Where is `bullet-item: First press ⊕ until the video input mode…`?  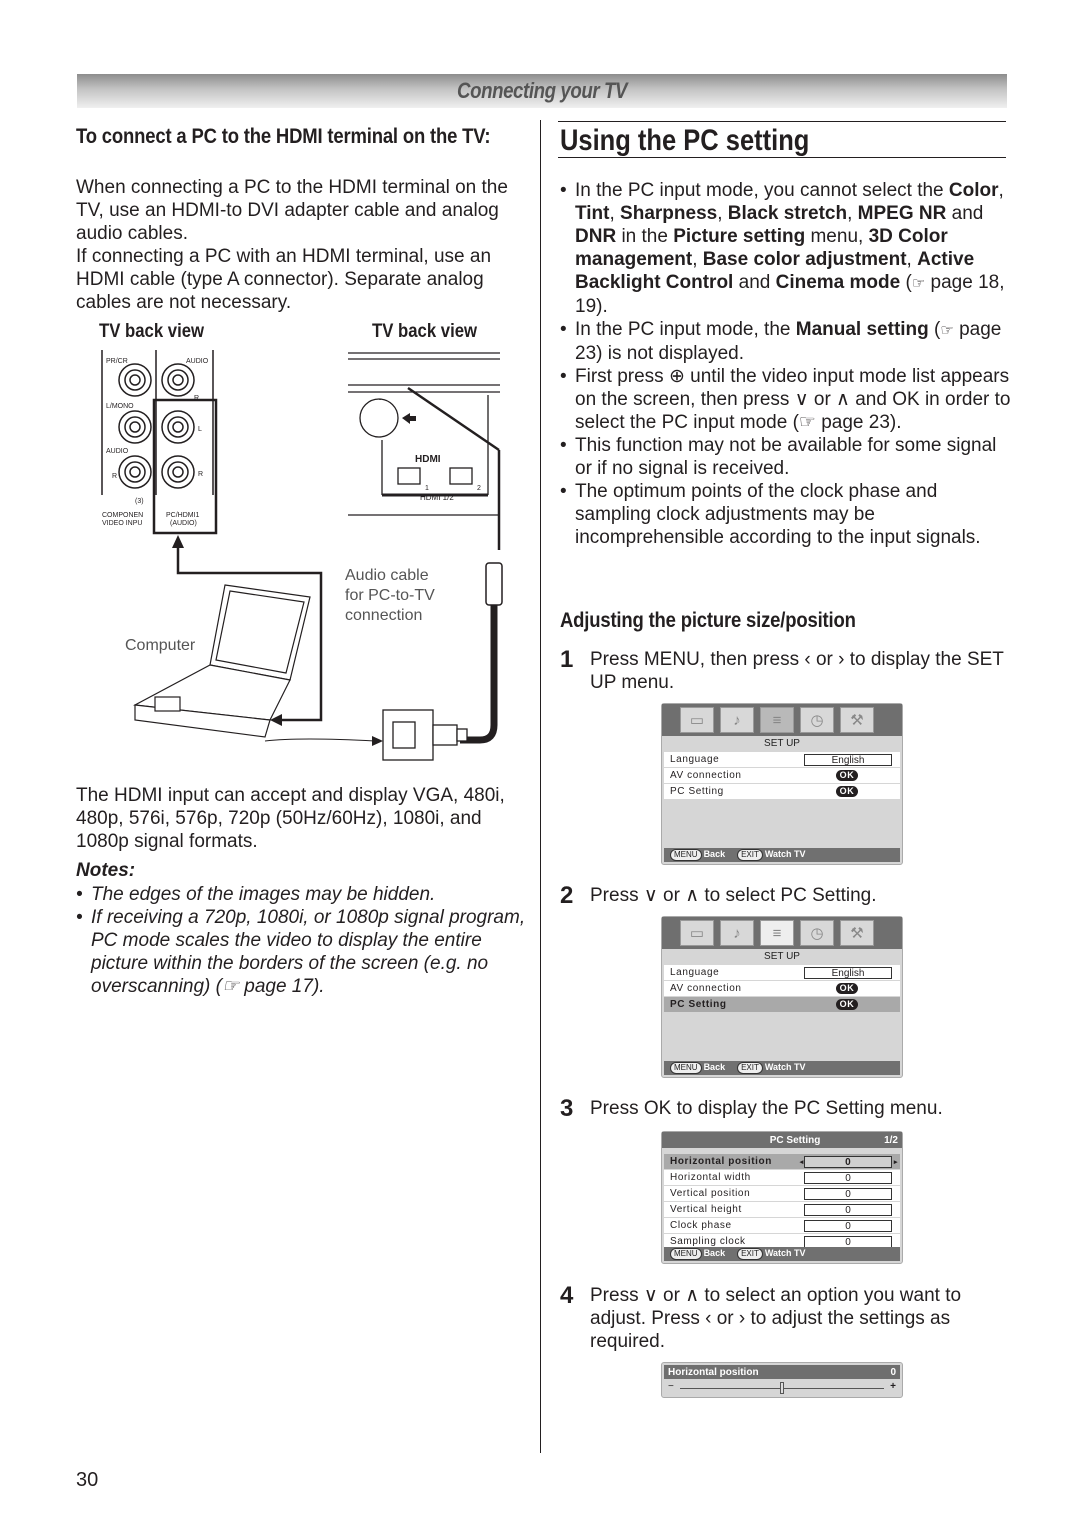 bullet-item: First press ⊕ until the video input mode… is located at coordinates (787, 399).